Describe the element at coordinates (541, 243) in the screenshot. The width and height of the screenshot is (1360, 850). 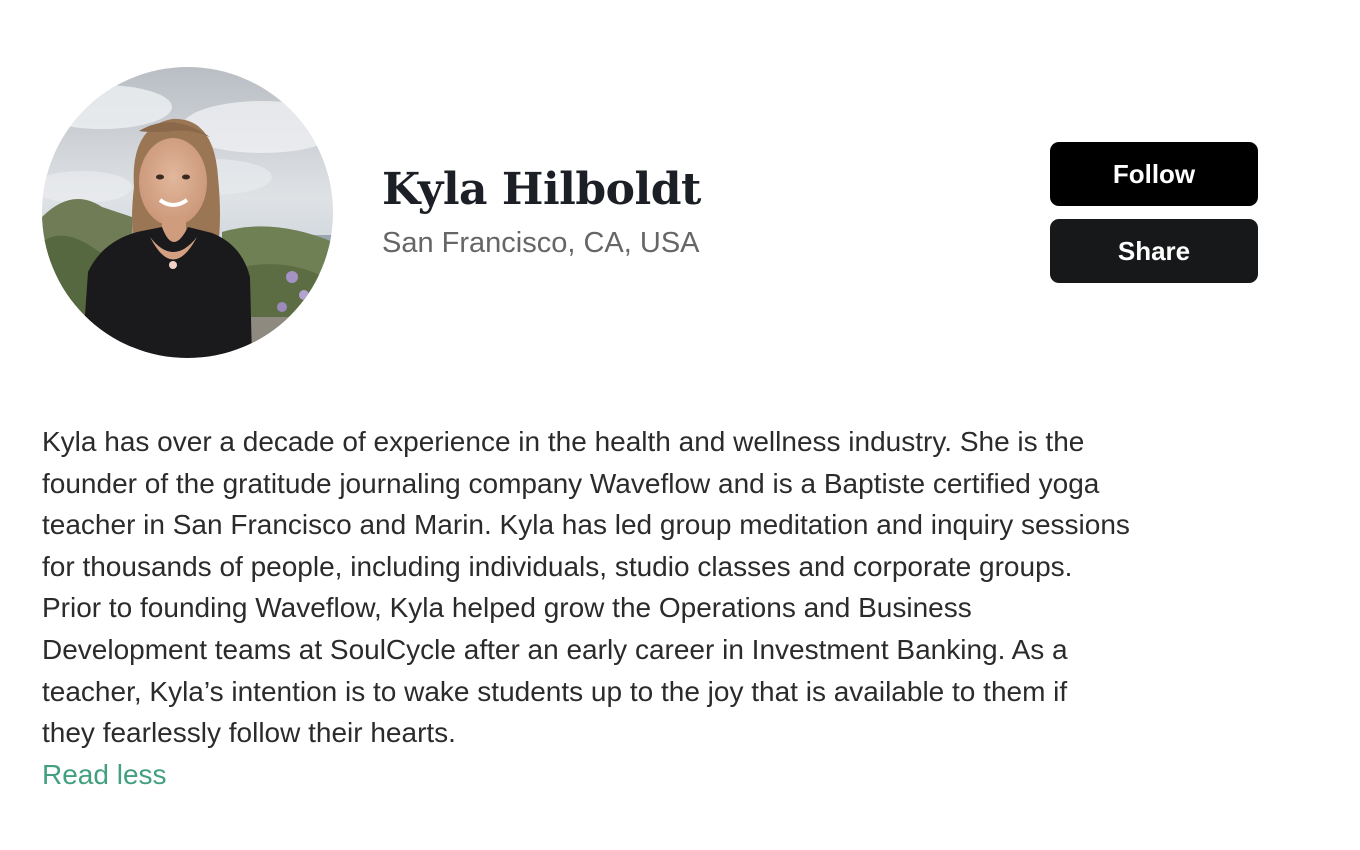
I see `profile-location: San Francisco, CA, USA` at that location.